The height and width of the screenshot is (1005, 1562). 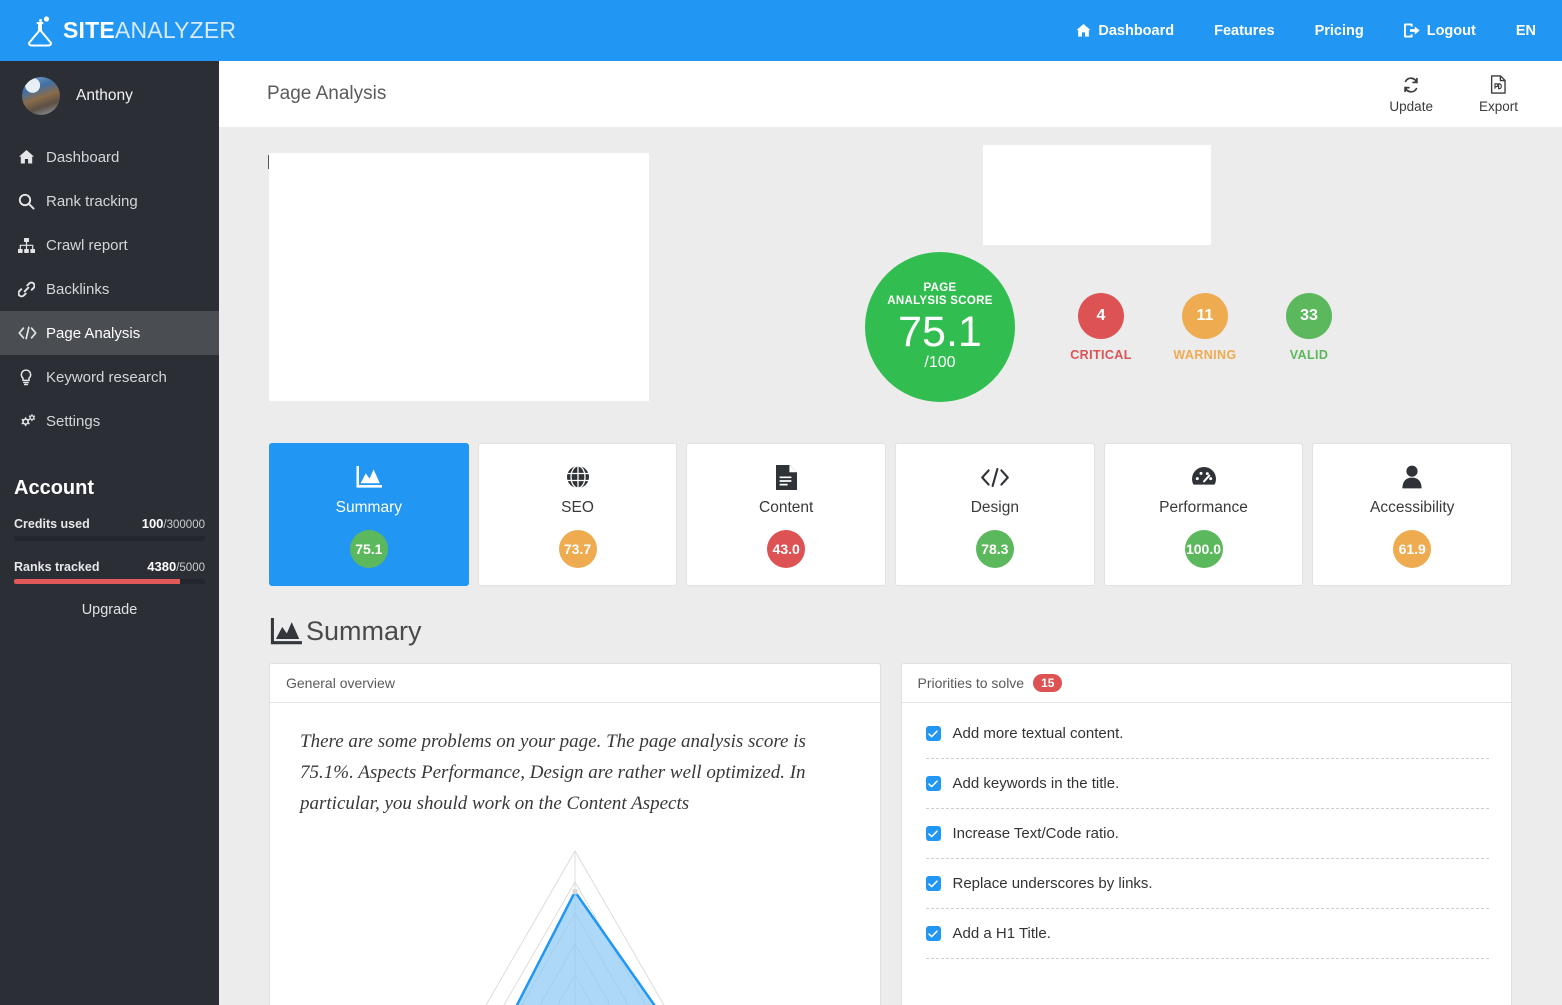 What do you see at coordinates (104, 95) in the screenshot?
I see `profile-name: Anthony` at bounding box center [104, 95].